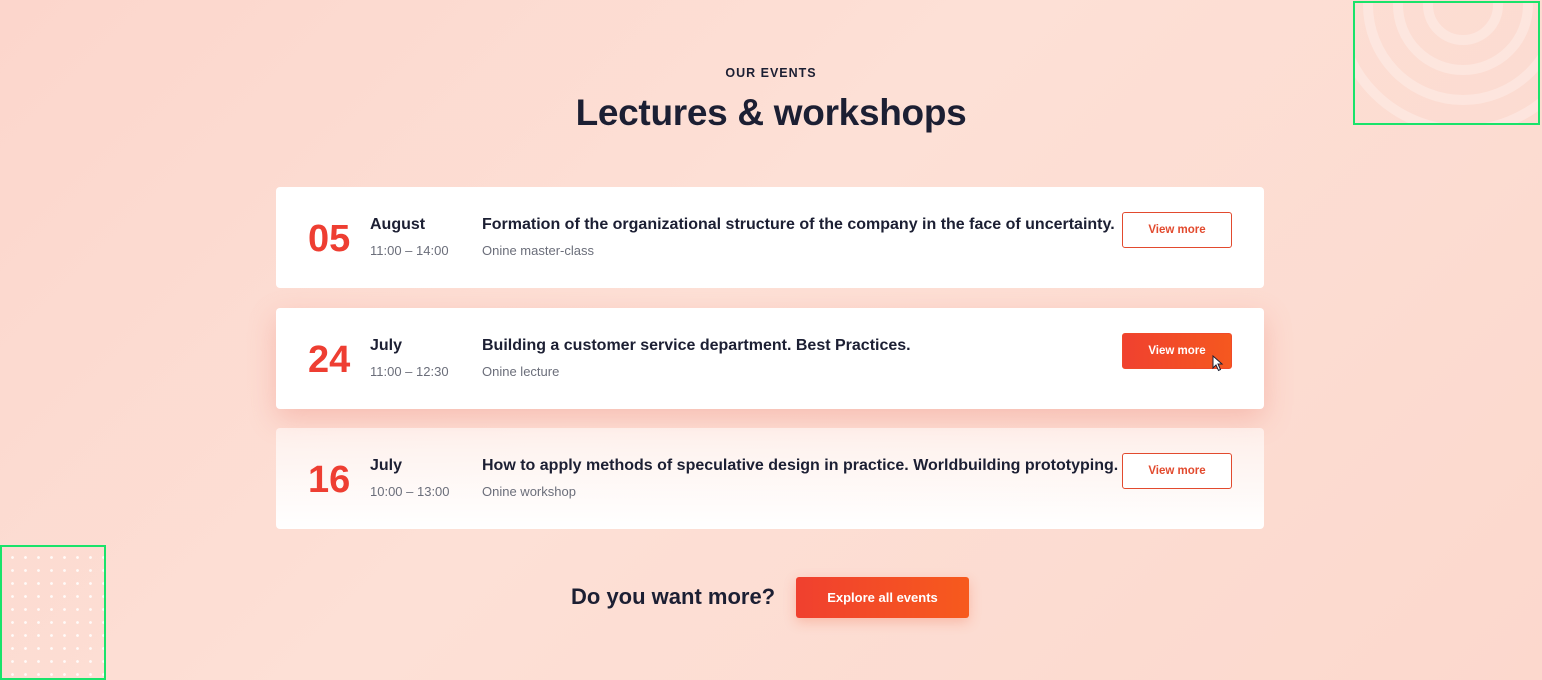 Image resolution: width=1542 pixels, height=680 pixels. I want to click on explore-all-events-button: Explore all events, so click(882, 597).